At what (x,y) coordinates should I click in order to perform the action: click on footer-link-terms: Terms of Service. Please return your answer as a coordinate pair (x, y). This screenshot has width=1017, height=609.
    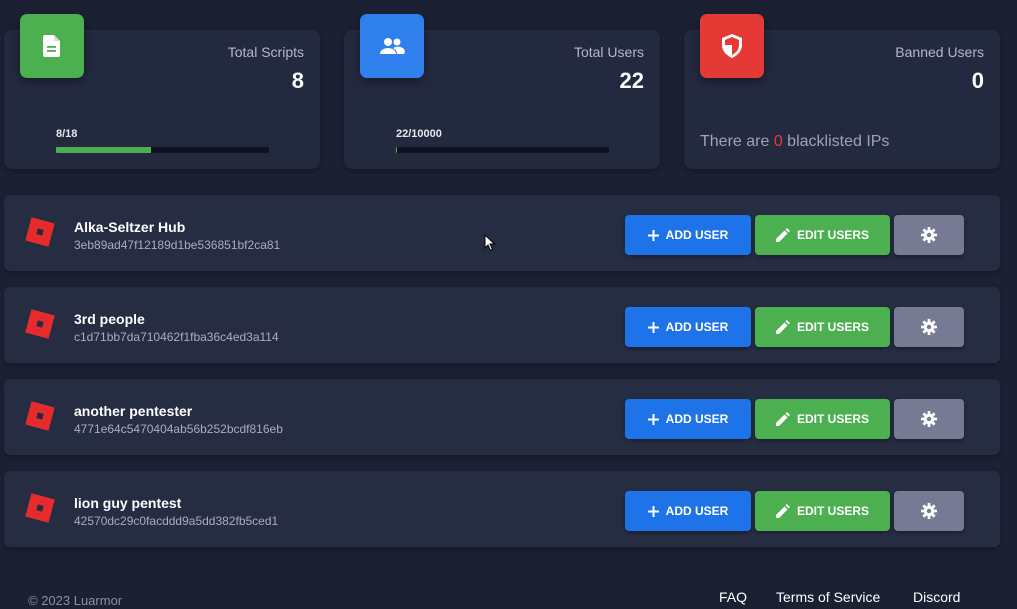
    Looking at the image, I should click on (828, 597).